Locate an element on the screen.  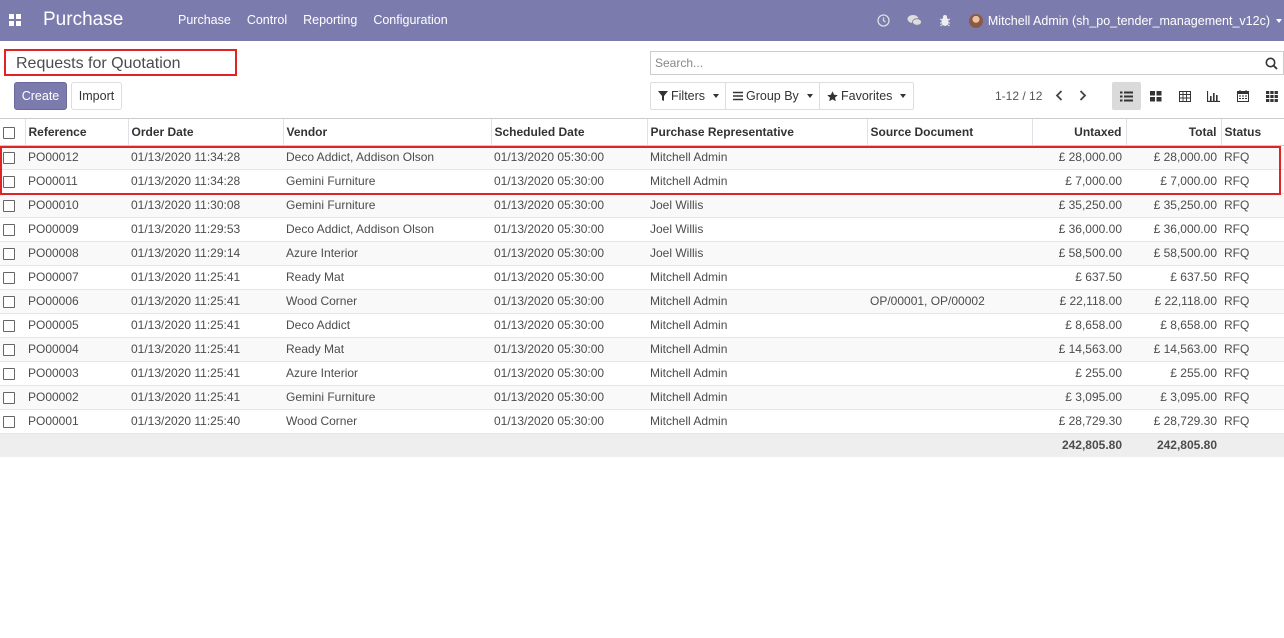
row-total: £ 637.50 is located at coordinates (1173, 277).